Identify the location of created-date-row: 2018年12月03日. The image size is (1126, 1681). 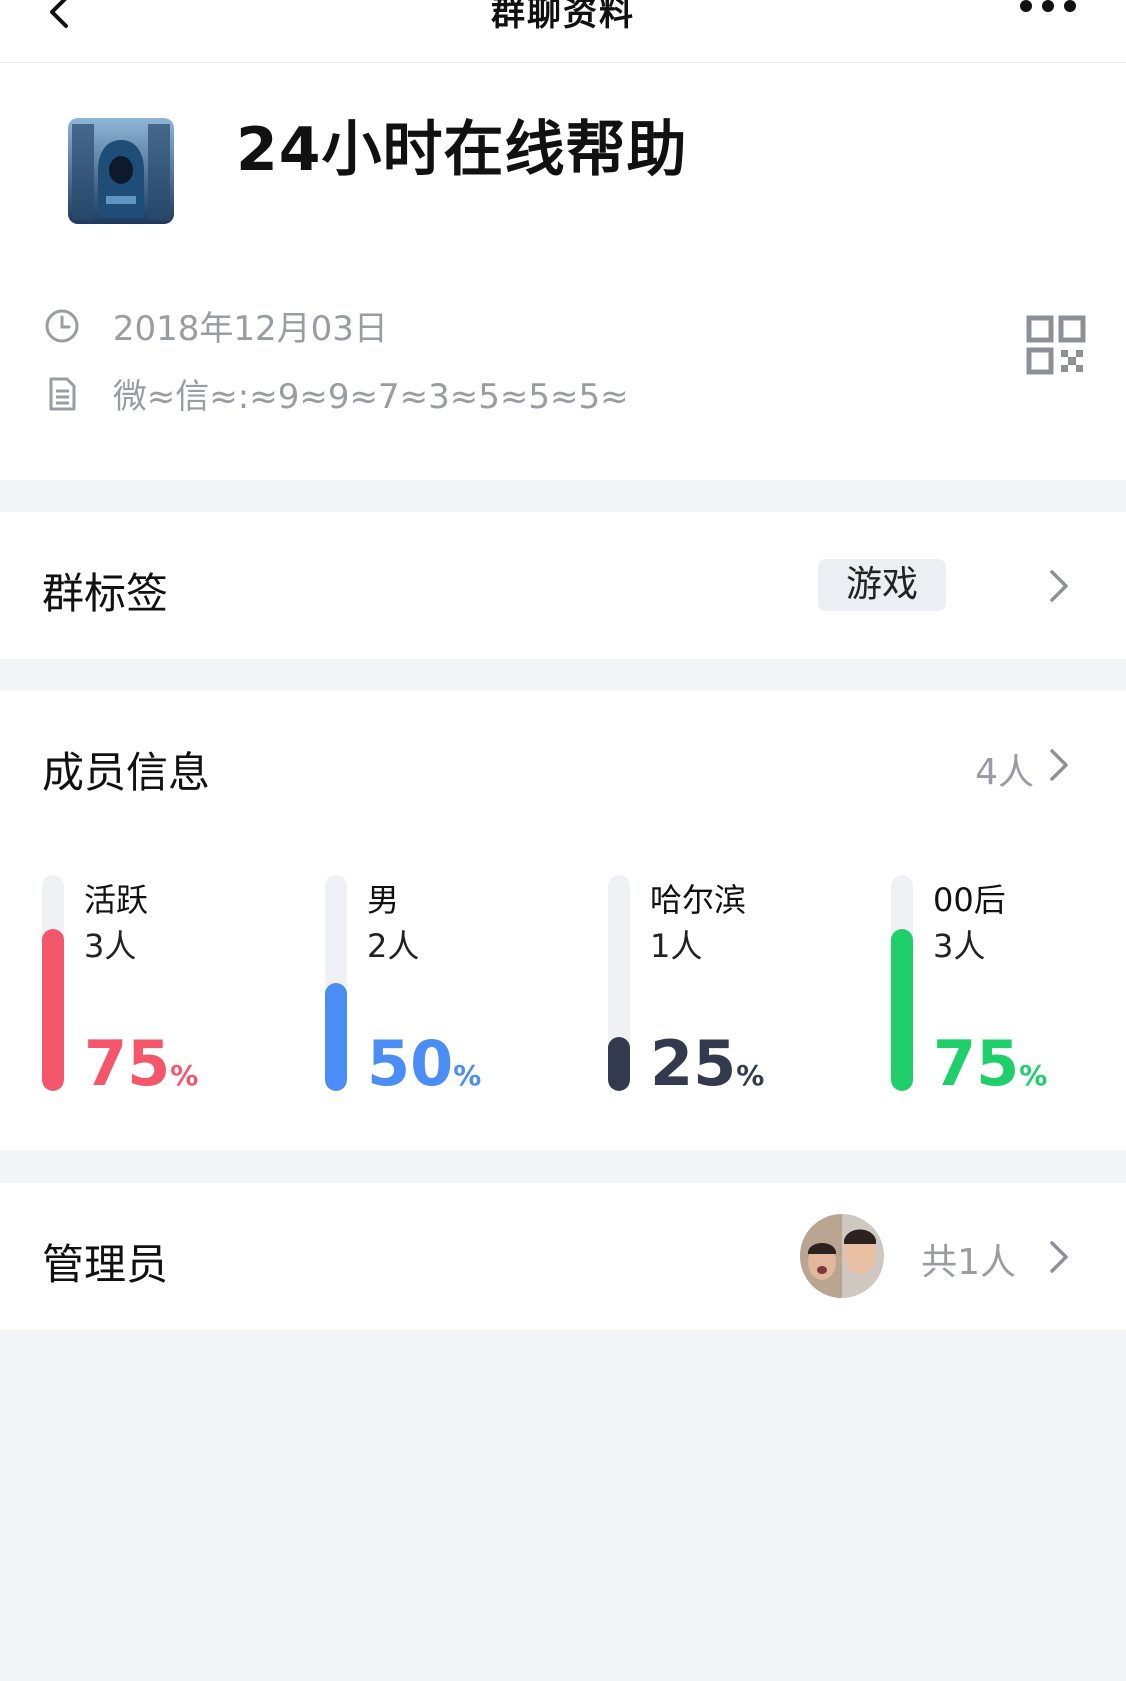
(215, 325).